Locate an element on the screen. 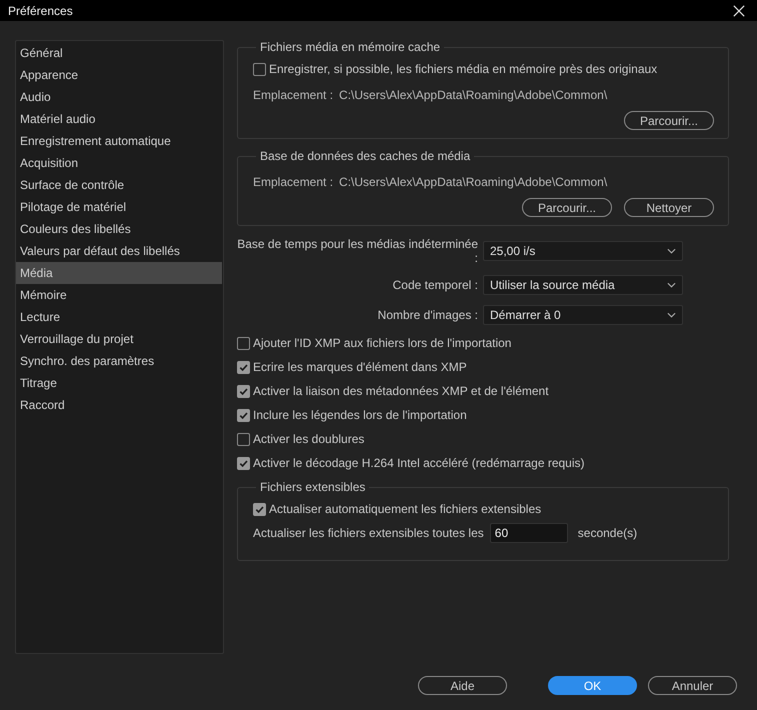 This screenshot has width=757, height=710. sidebar-item: Pilotage de matériel is located at coordinates (119, 207).